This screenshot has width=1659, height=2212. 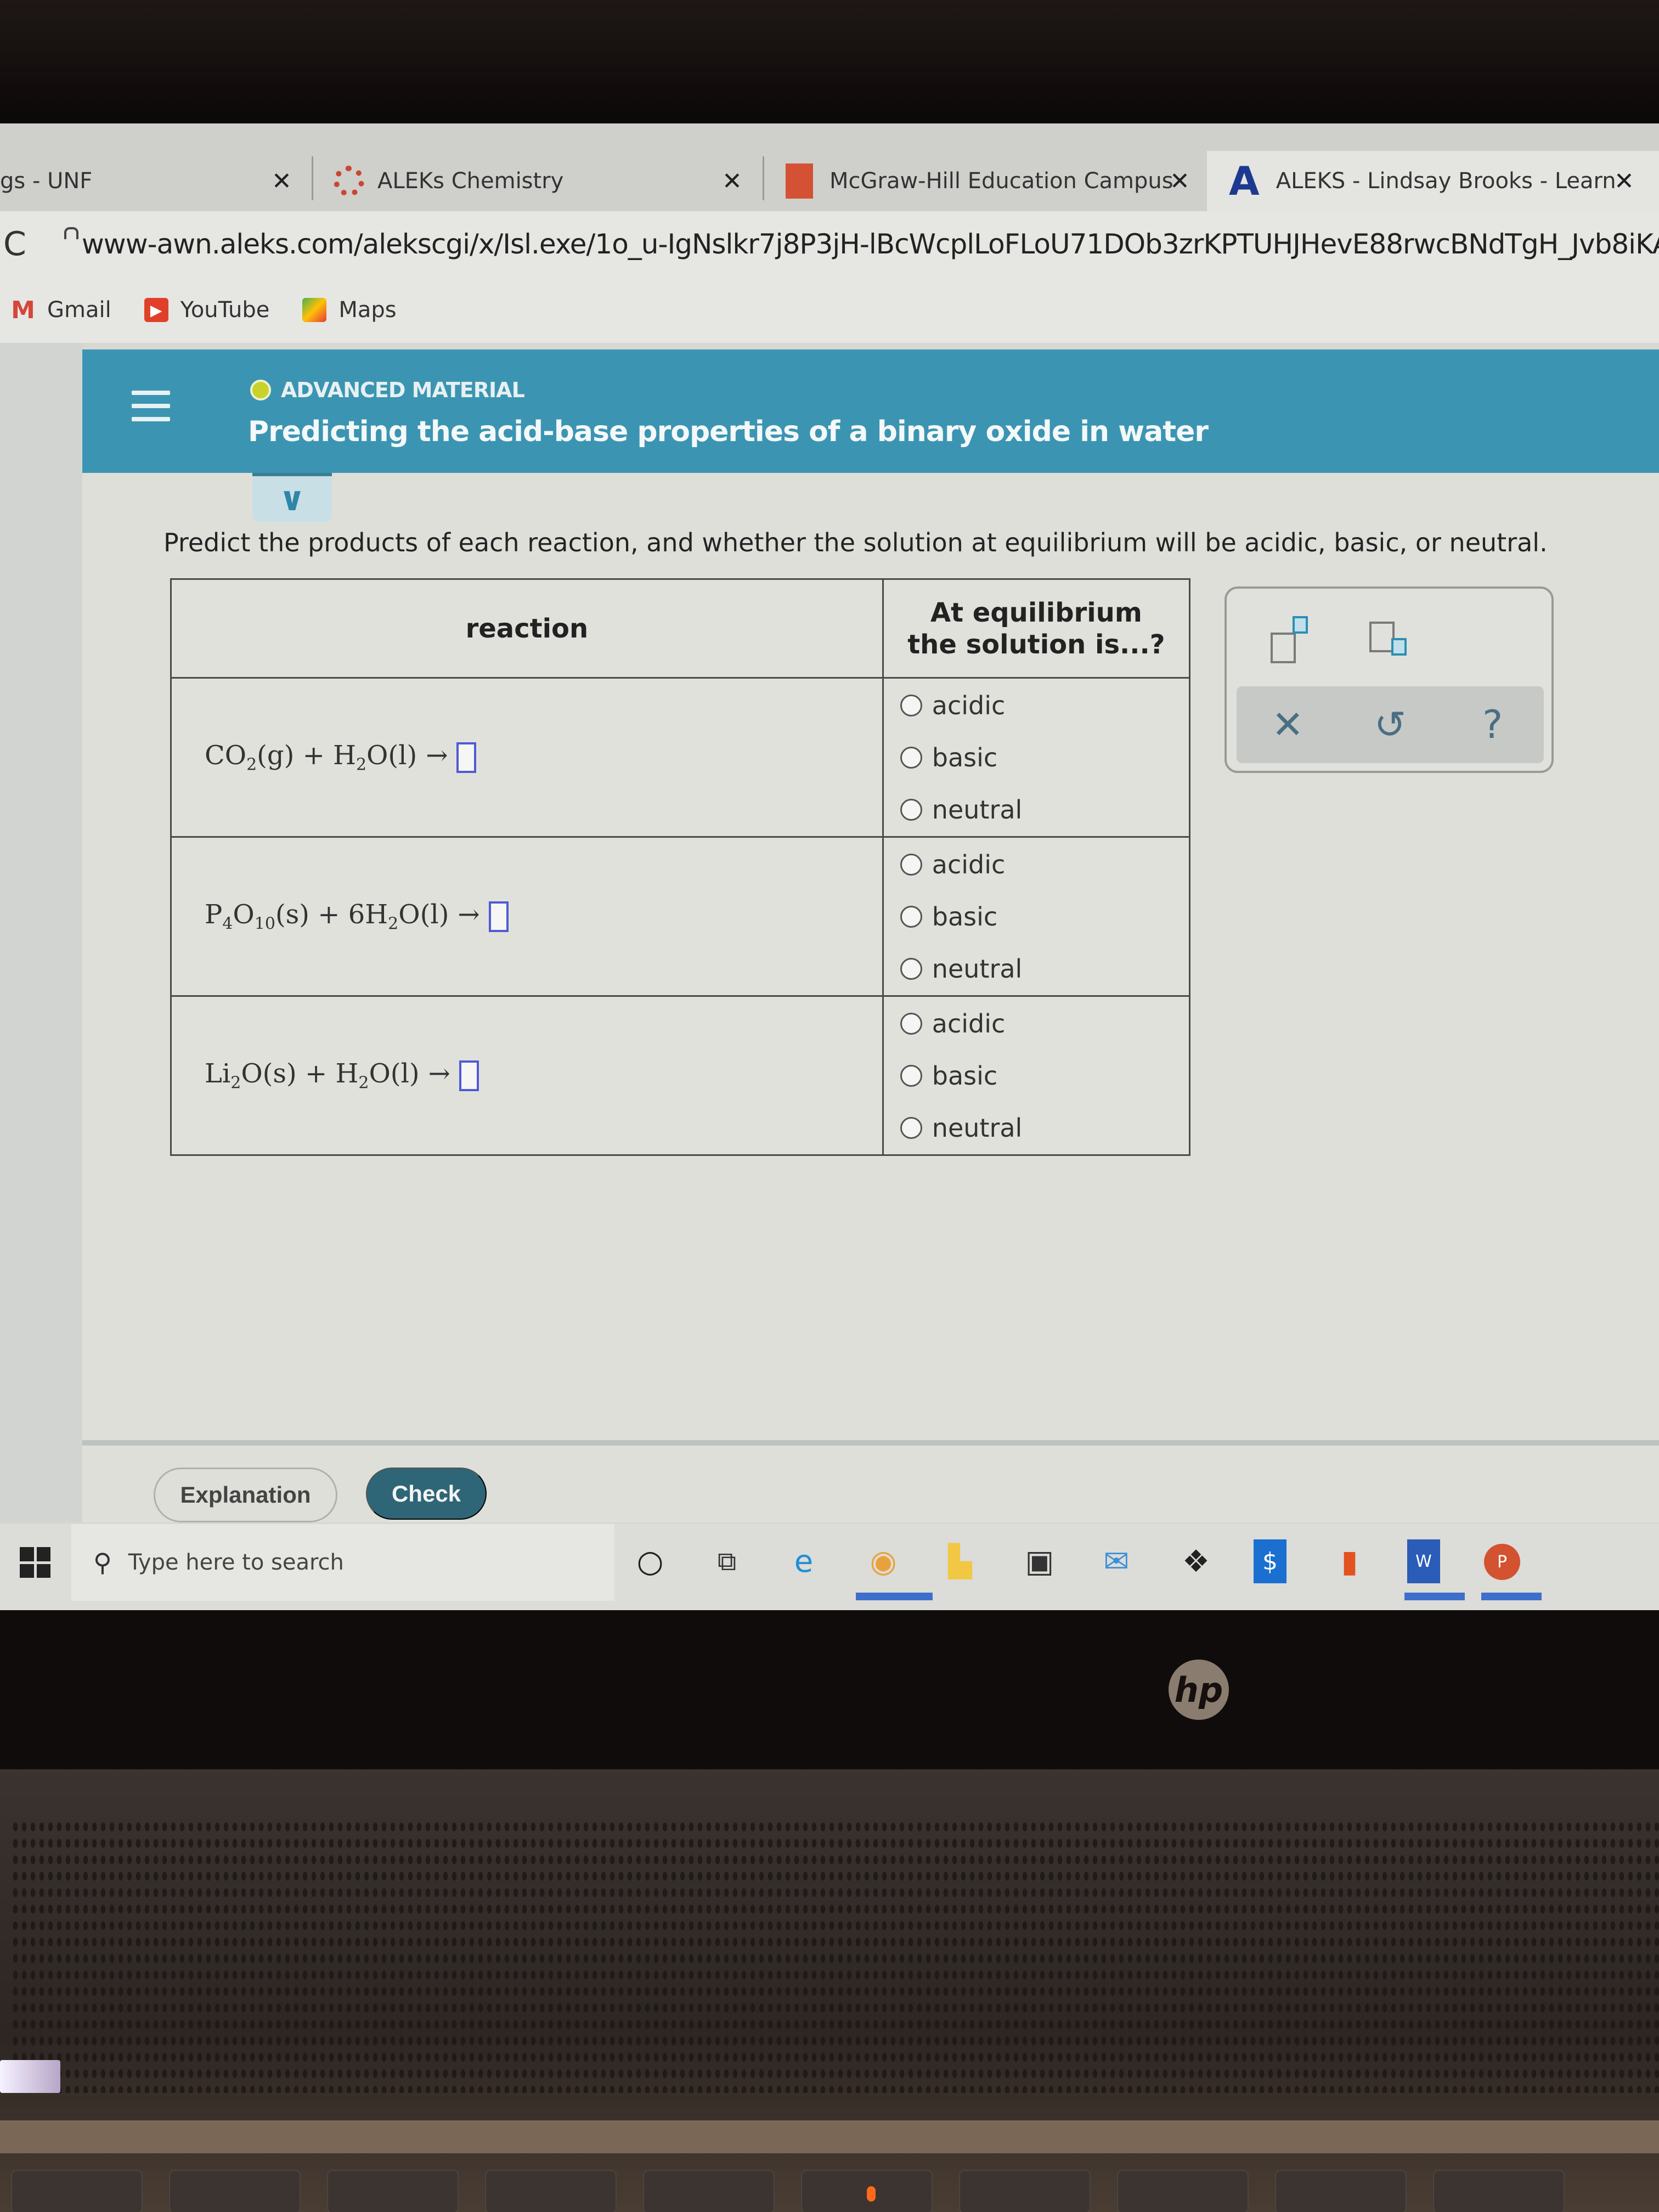 I want to click on bookmark-youtube: ▶ YouTube, so click(x=207, y=310).